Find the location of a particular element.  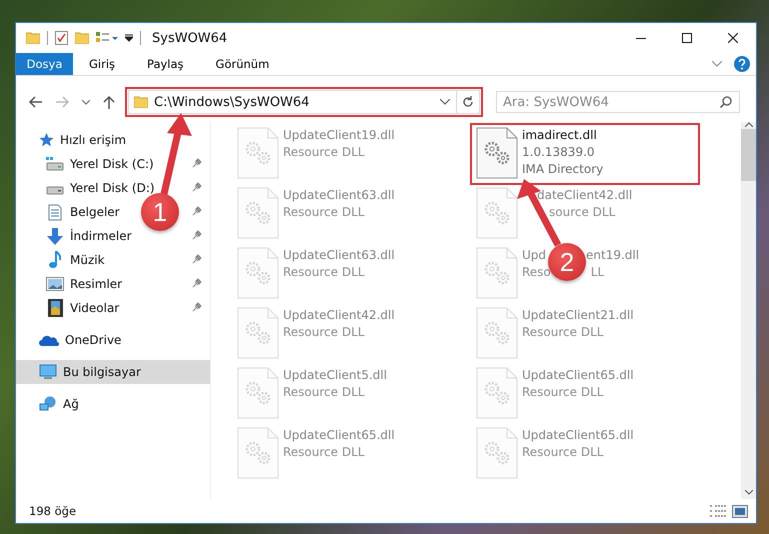

down-arrow-icon is located at coordinates (55, 236).